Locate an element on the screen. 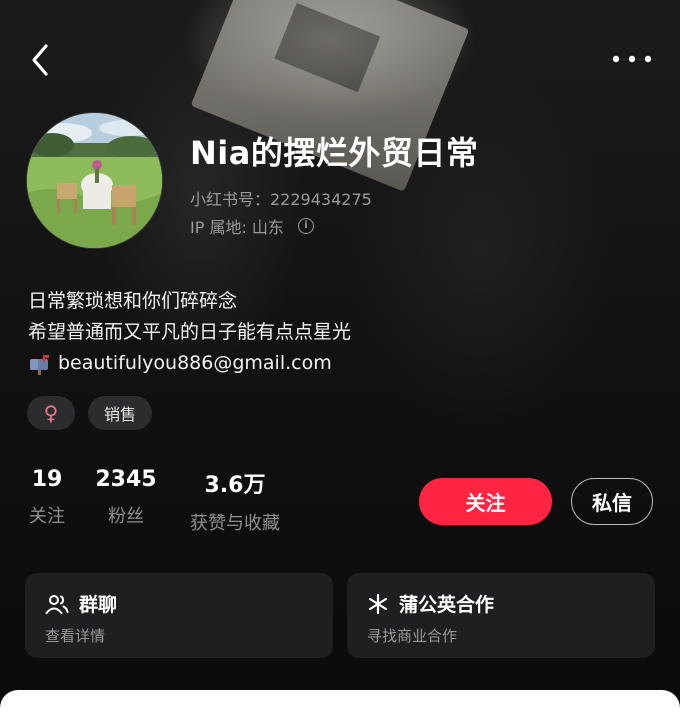 The width and height of the screenshot is (680, 720). back-button is located at coordinates (42, 60).